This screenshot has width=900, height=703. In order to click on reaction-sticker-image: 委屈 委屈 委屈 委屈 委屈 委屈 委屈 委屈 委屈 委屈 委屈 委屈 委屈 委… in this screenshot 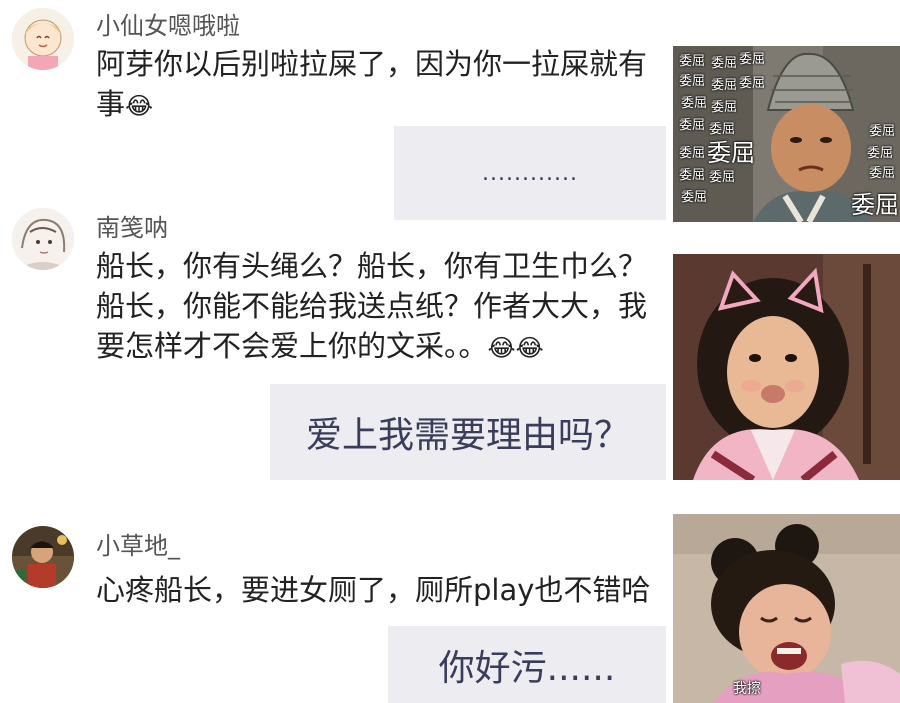, I will do `click(786, 134)`.